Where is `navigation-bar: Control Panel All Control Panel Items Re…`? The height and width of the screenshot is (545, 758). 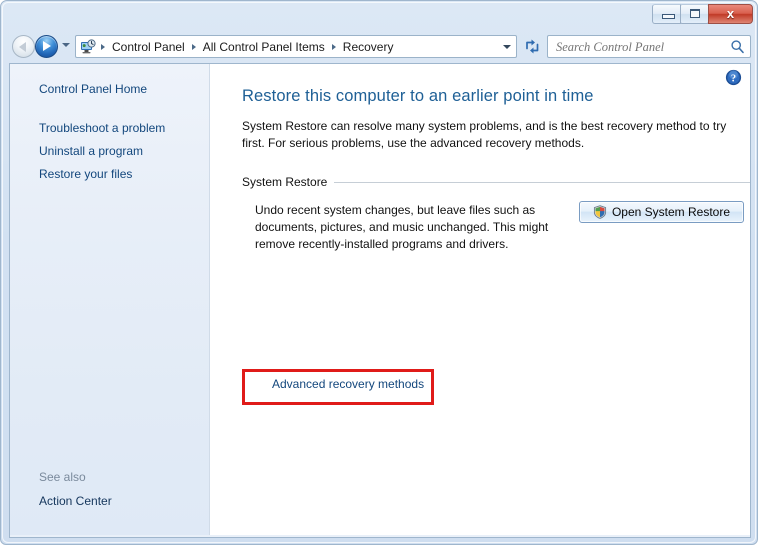 navigation-bar: Control Panel All Control Panel Items Re… is located at coordinates (380, 47).